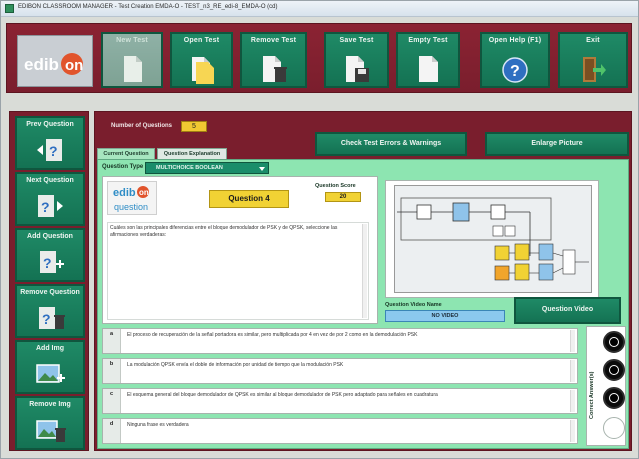  Describe the element at coordinates (50, 373) in the screenshot. I see `add-image-icon` at that location.